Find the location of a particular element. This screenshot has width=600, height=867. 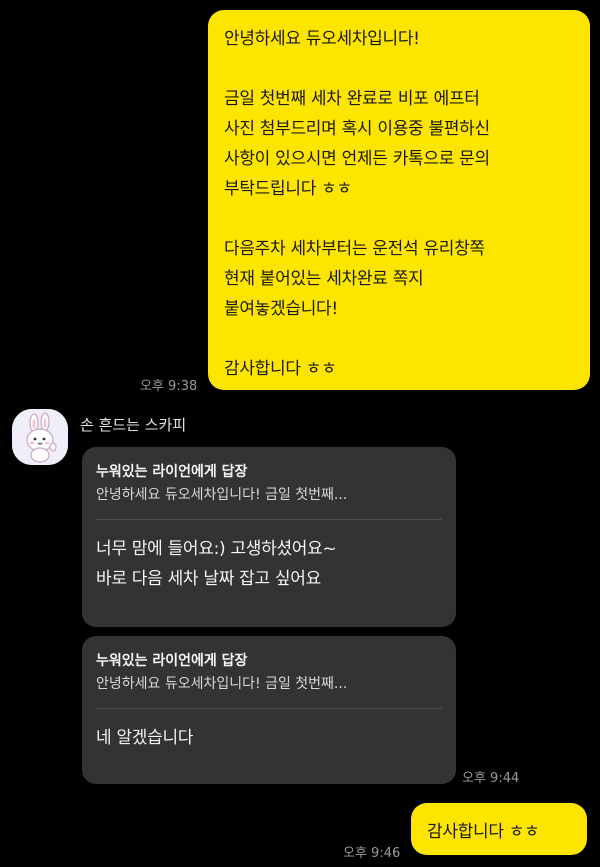

sender-name: 손 흔드는 스카피 is located at coordinates (133, 425).